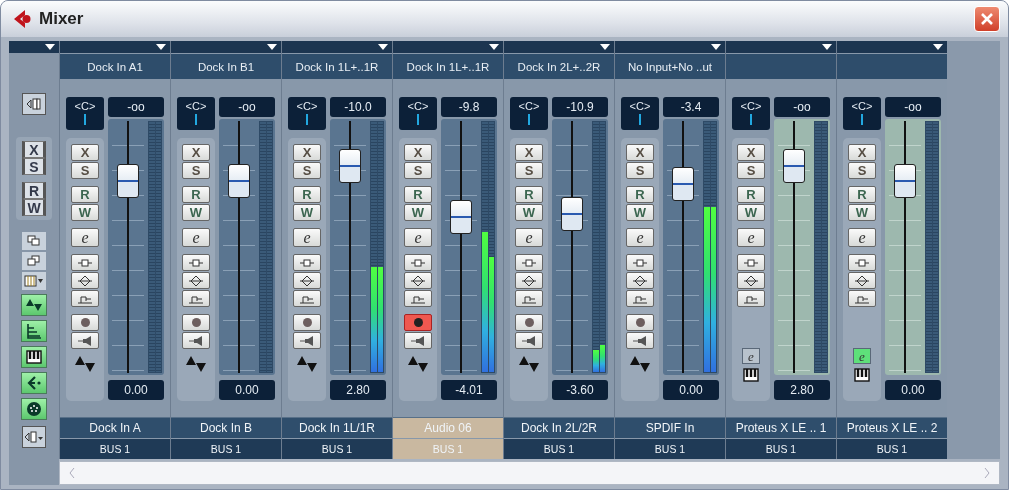  Describe the element at coordinates (559, 427) in the screenshot. I see `channel-name: Dock In 2L/2R` at that location.